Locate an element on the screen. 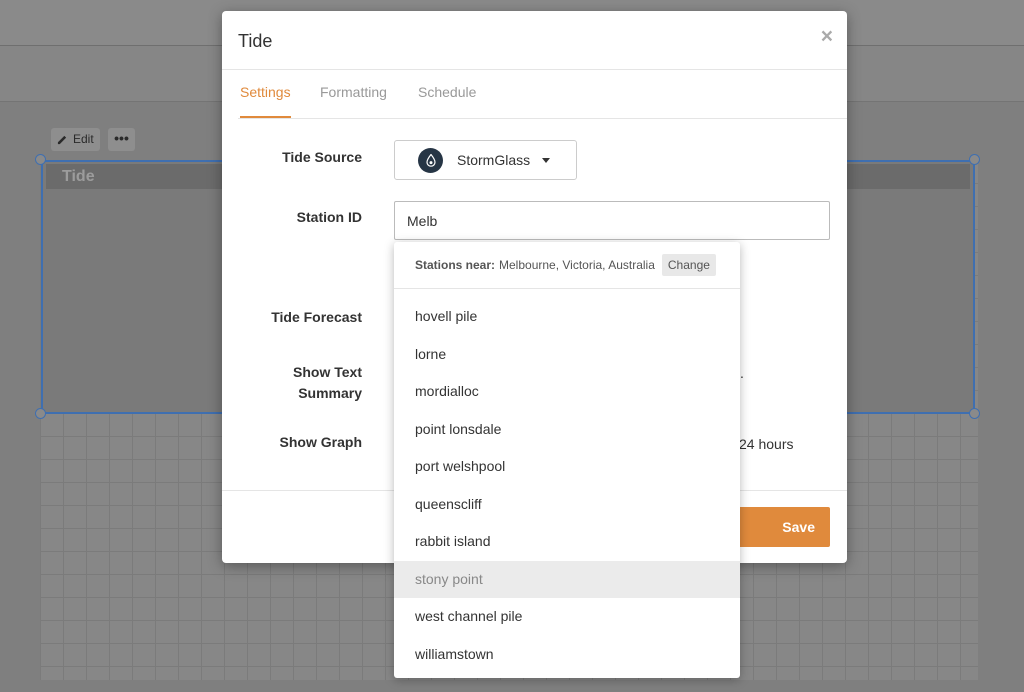  caret-down-icon is located at coordinates (546, 160).